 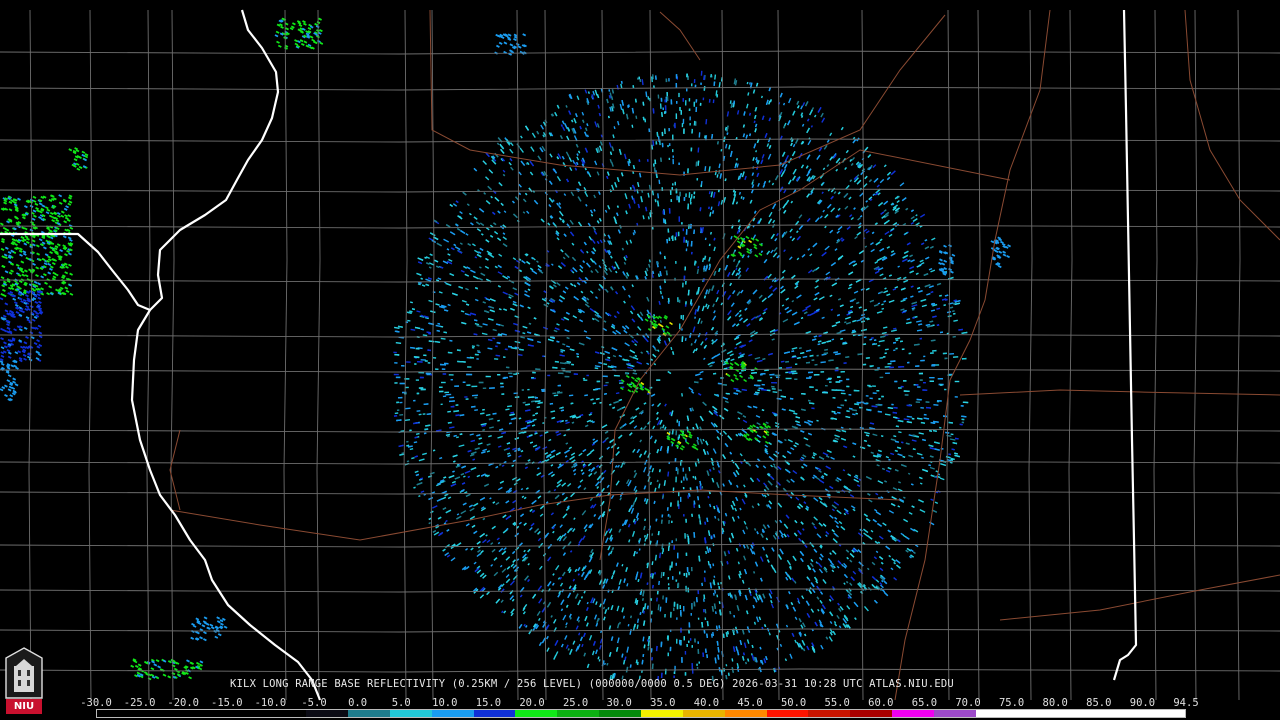 What do you see at coordinates (1099, 703) in the screenshot?
I see `scale-label: 85.0` at bounding box center [1099, 703].